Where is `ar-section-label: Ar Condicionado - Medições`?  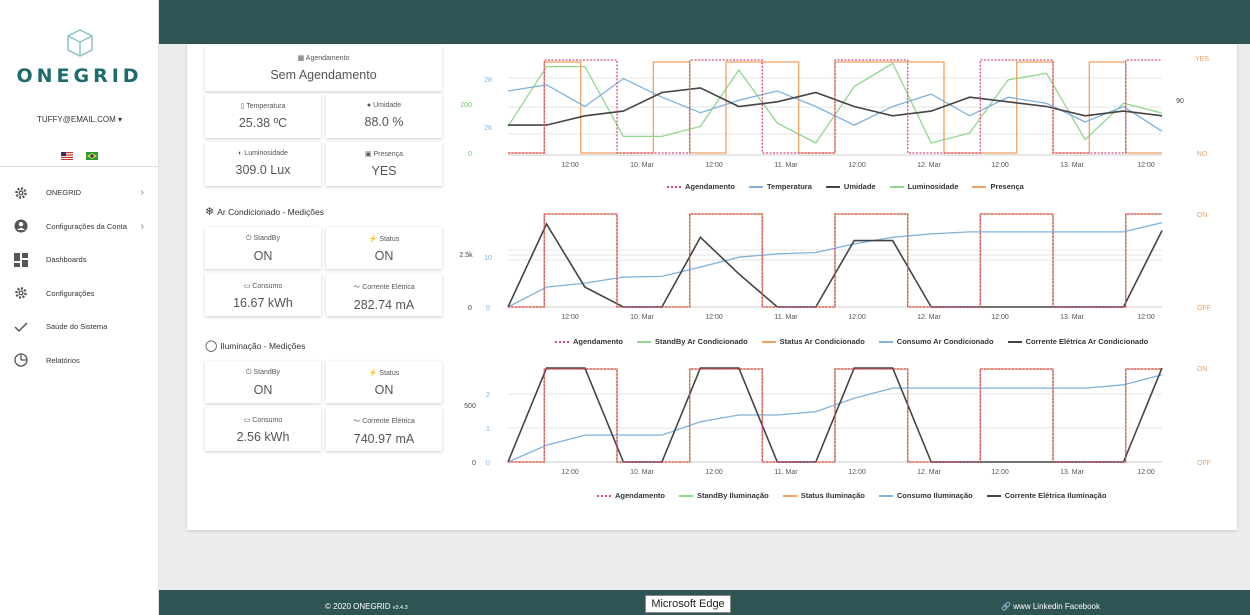 ar-section-label: Ar Condicionado - Medições is located at coordinates (270, 211).